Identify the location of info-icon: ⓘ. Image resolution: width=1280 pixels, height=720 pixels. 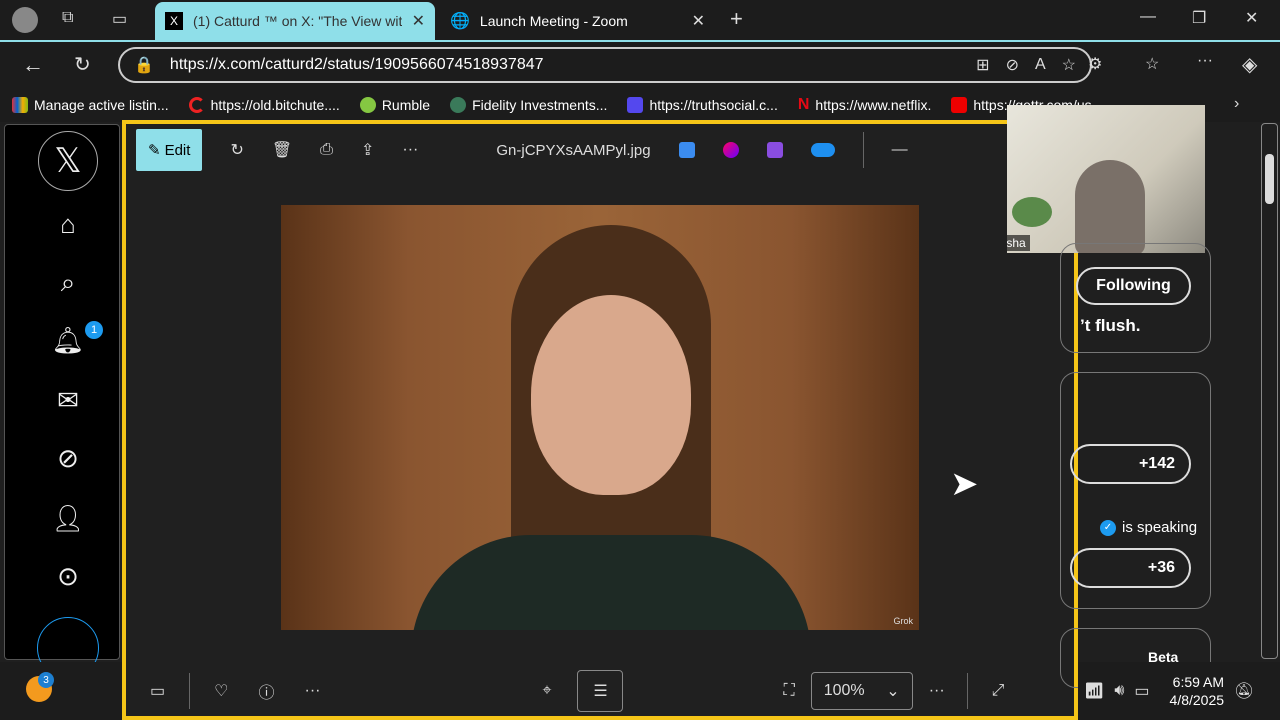
(266, 691).